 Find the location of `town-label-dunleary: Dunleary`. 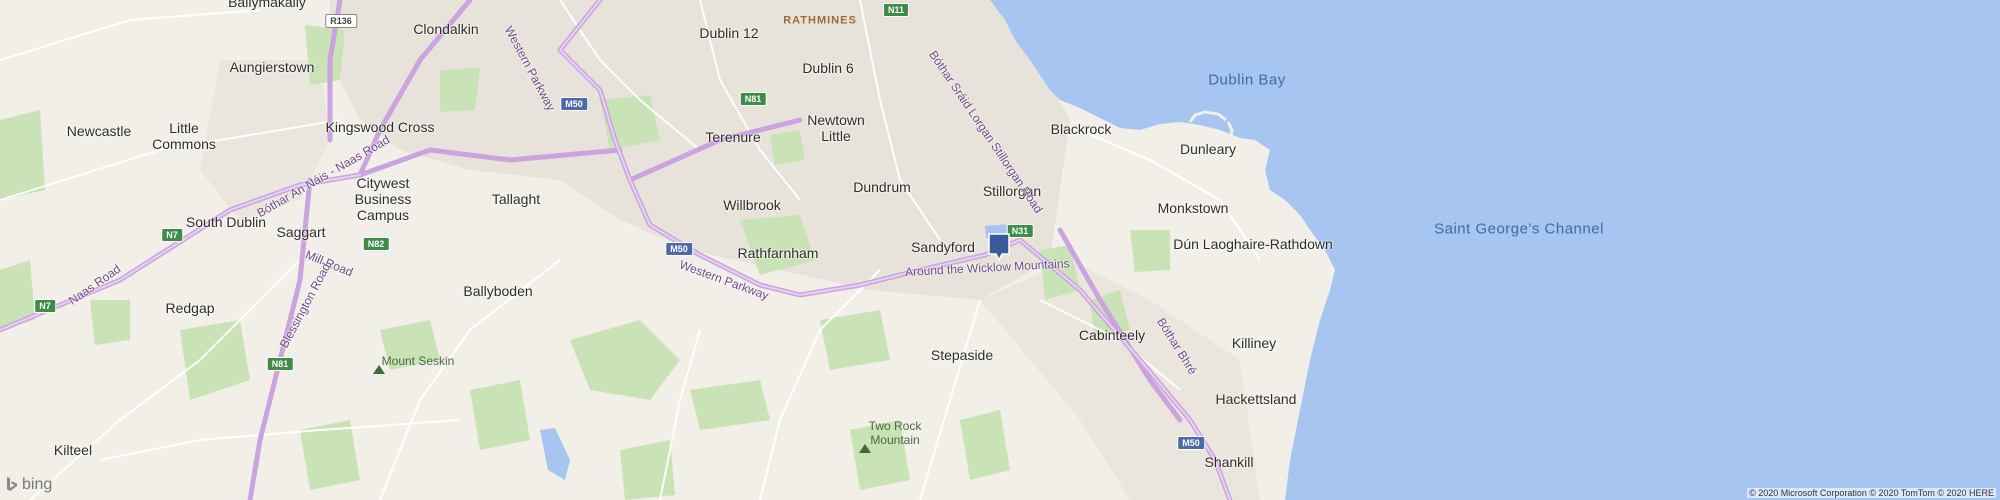

town-label-dunleary: Dunleary is located at coordinates (1208, 148).